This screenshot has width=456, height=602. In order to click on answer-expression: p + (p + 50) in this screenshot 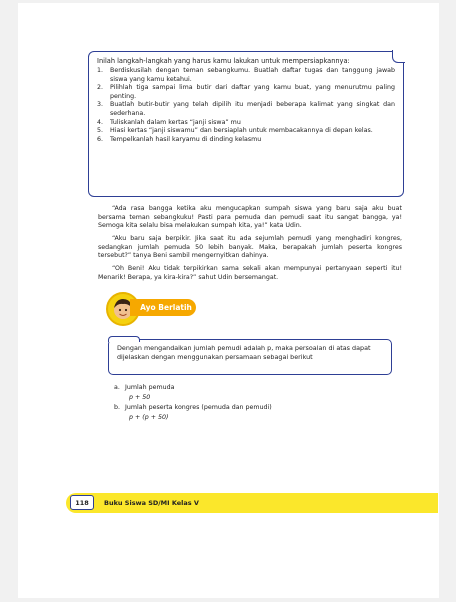, I will do `click(149, 417)`.